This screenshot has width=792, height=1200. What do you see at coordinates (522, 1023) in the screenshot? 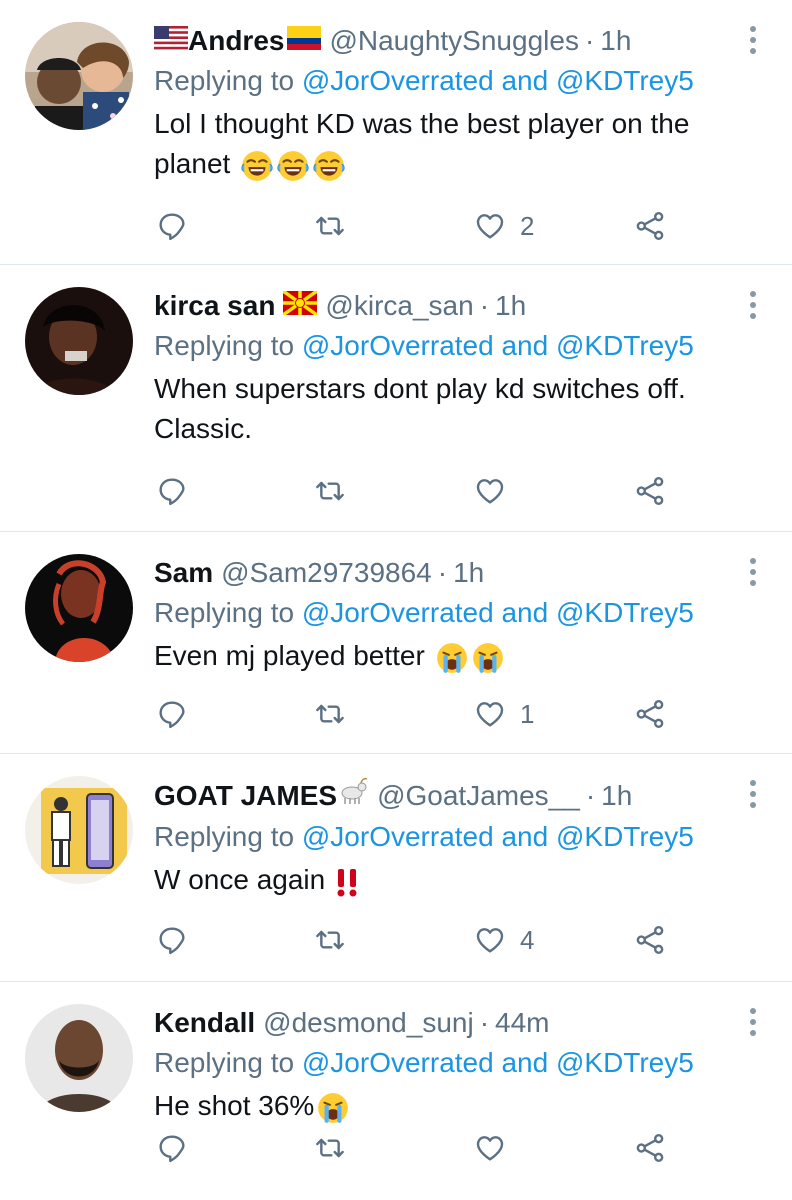
I see `timestamp: 44m` at bounding box center [522, 1023].